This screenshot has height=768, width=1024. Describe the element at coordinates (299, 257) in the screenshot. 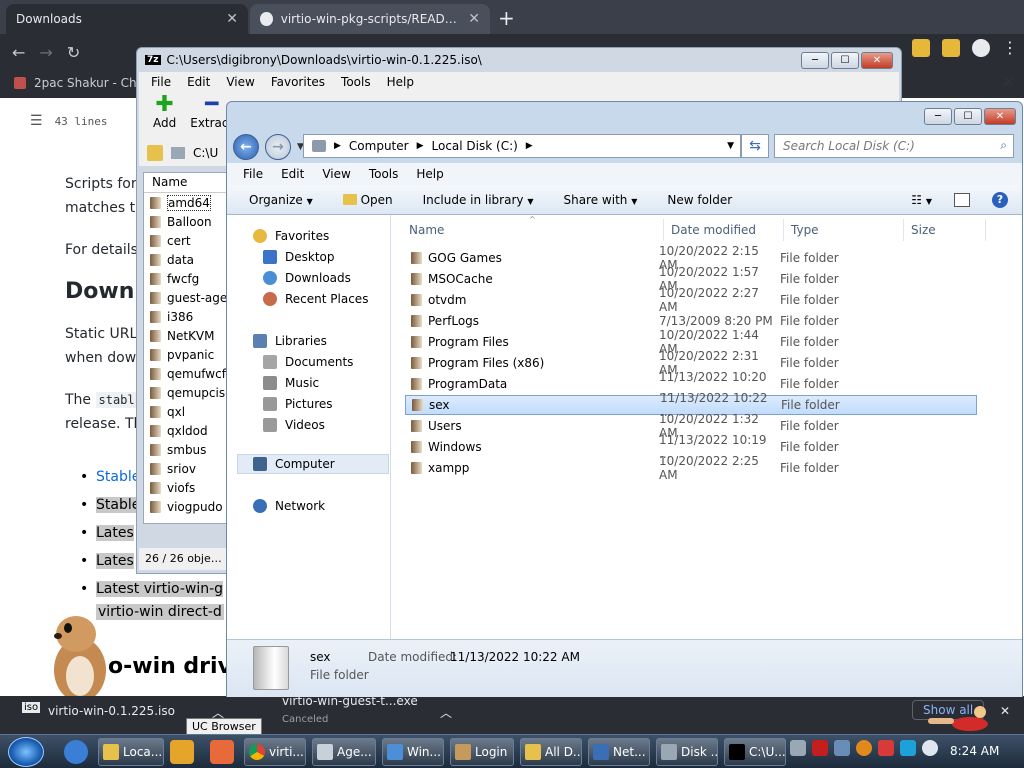

I see `nav-desktop: Desktop` at that location.